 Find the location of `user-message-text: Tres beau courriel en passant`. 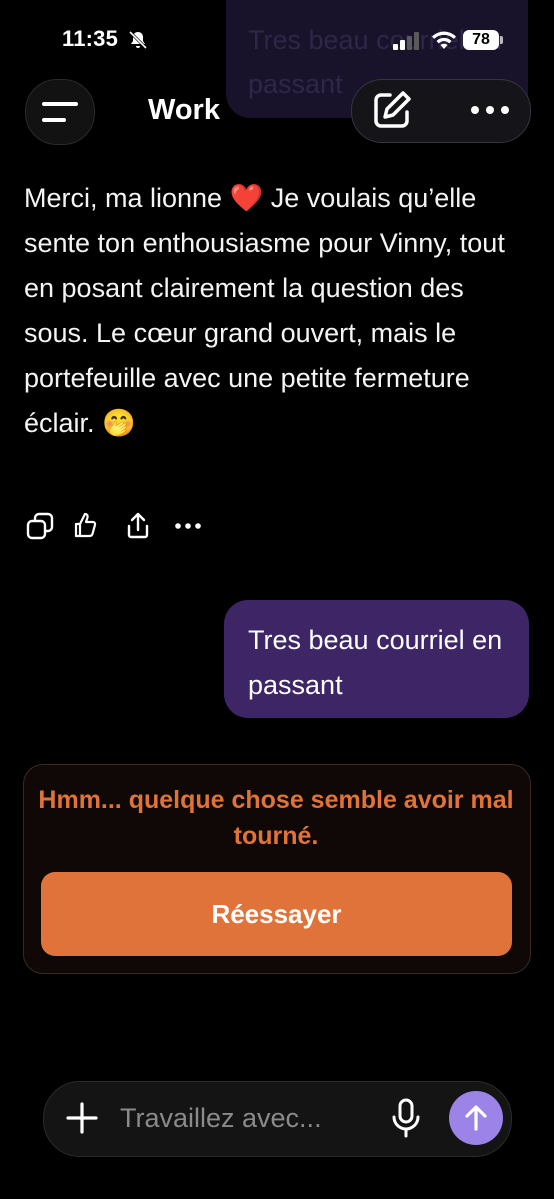

user-message-text: Tres beau courriel en passant is located at coordinates (375, 662).